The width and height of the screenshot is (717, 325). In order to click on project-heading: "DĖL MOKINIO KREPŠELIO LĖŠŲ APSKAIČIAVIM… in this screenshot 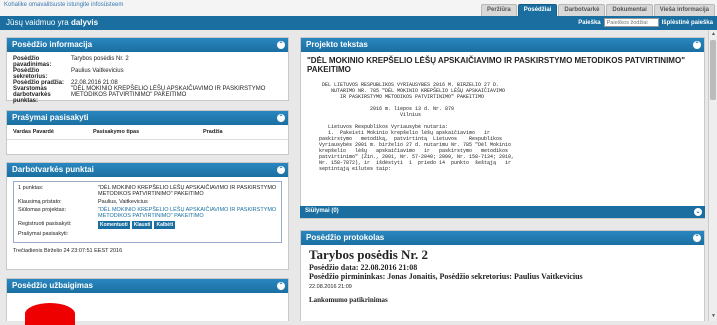, I will do `click(496, 65)`.